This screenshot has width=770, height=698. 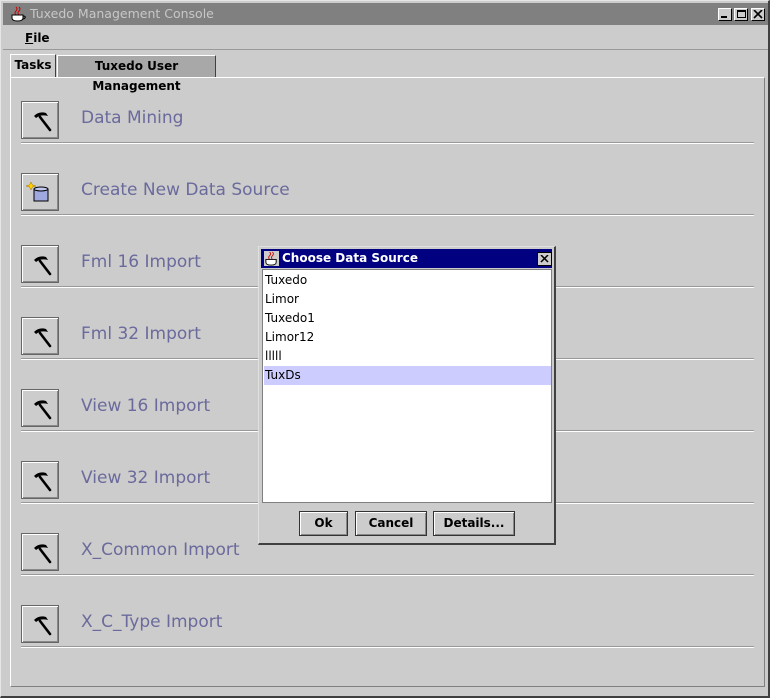 What do you see at coordinates (141, 262) in the screenshot?
I see `task-label: Fml 16 Import` at bounding box center [141, 262].